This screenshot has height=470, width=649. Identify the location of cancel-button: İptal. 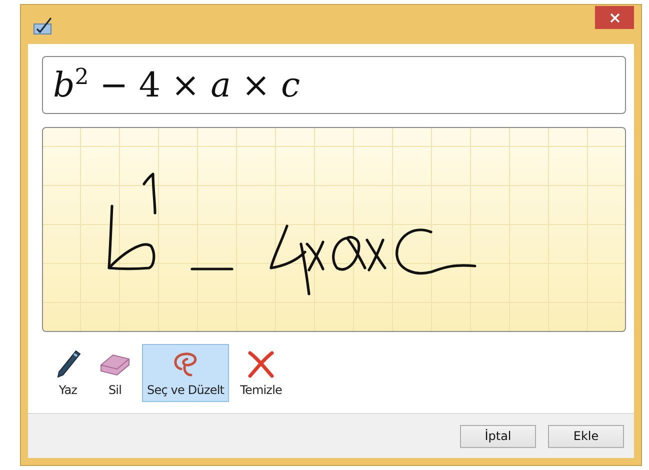
(498, 436).